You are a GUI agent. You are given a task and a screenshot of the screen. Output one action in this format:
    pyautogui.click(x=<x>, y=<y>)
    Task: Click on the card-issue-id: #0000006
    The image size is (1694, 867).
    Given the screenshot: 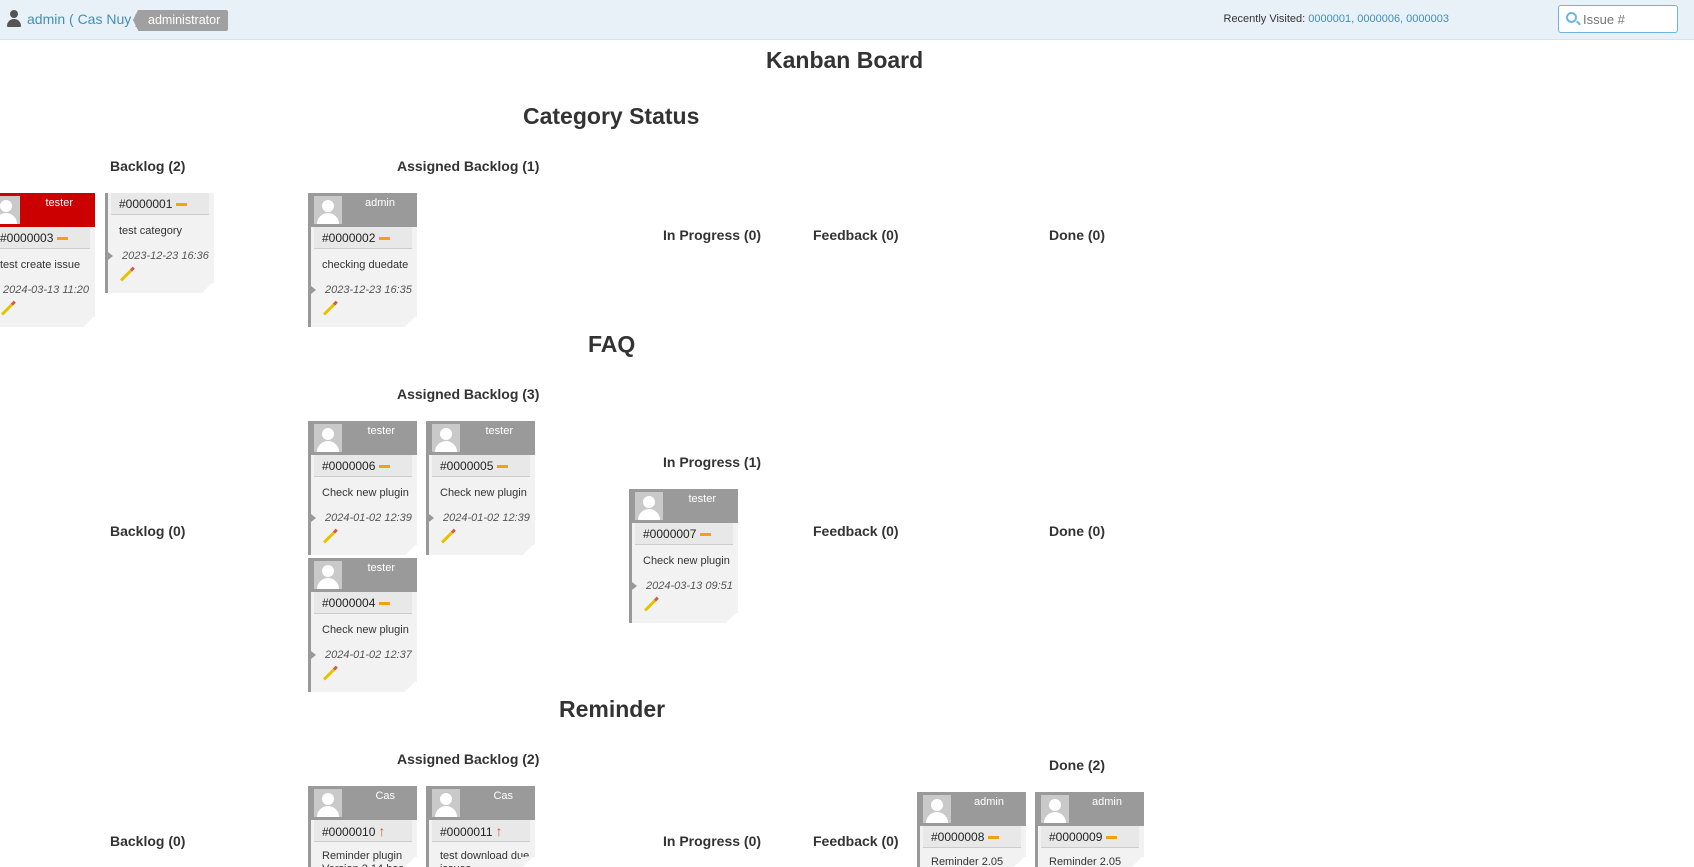 What is the action you would take?
    pyautogui.click(x=348, y=466)
    